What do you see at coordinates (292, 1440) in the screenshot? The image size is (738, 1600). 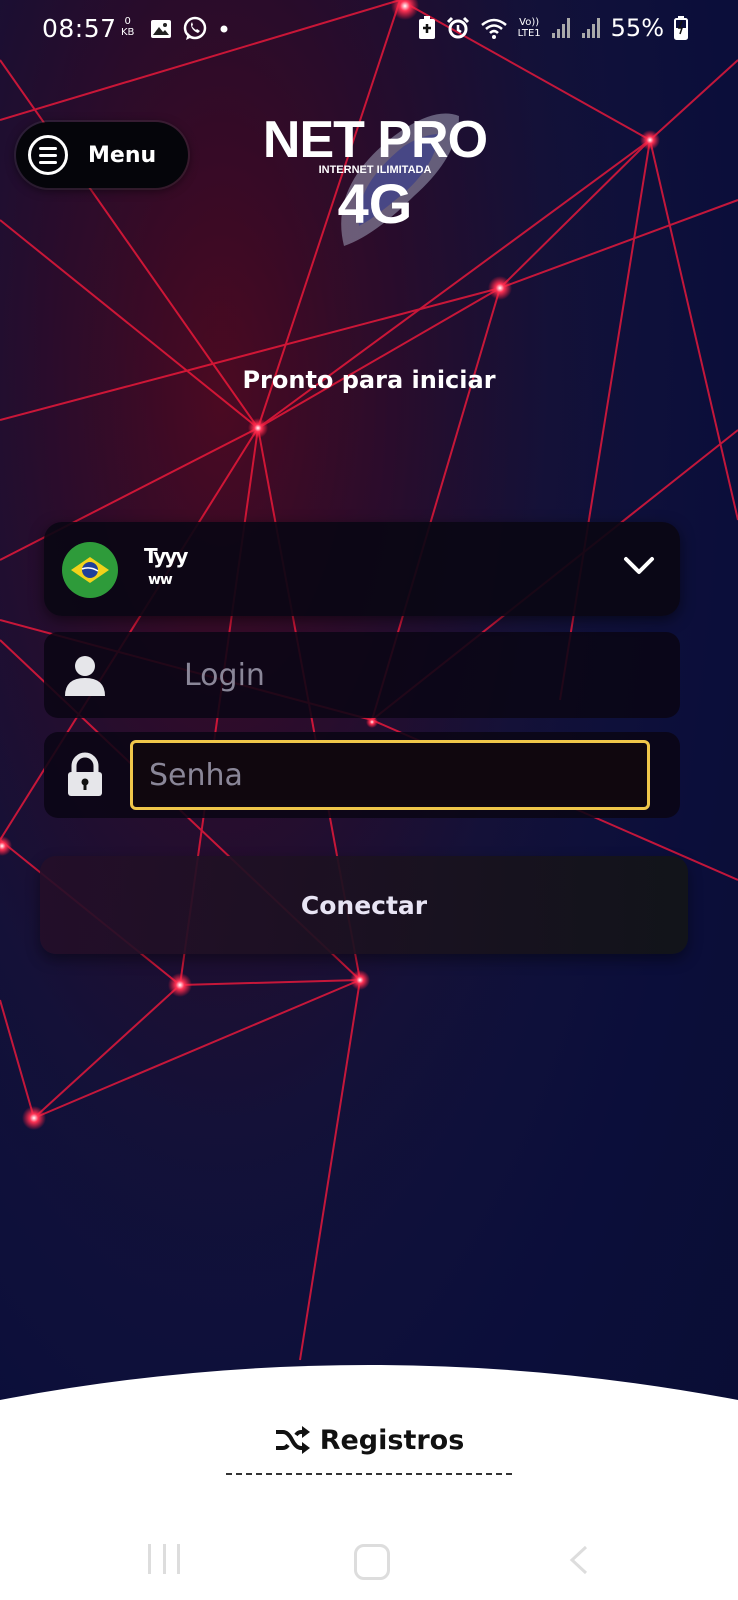 I see `shuffle-icon` at bounding box center [292, 1440].